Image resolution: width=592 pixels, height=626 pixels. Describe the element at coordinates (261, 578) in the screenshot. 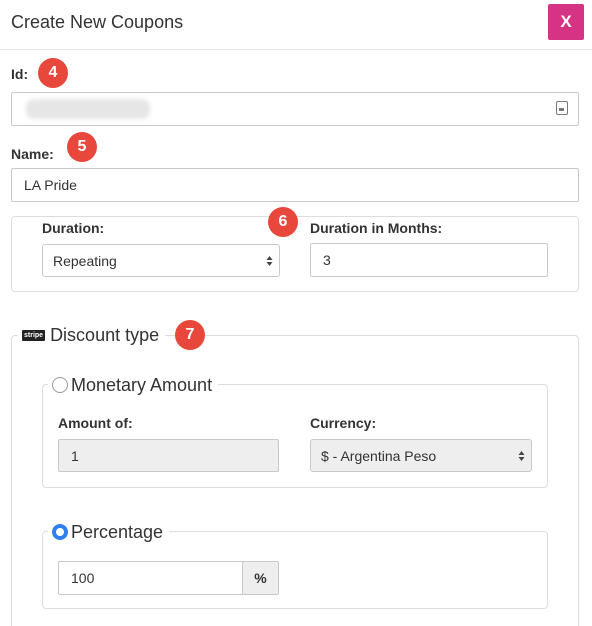

I see `percent-addon: %` at that location.